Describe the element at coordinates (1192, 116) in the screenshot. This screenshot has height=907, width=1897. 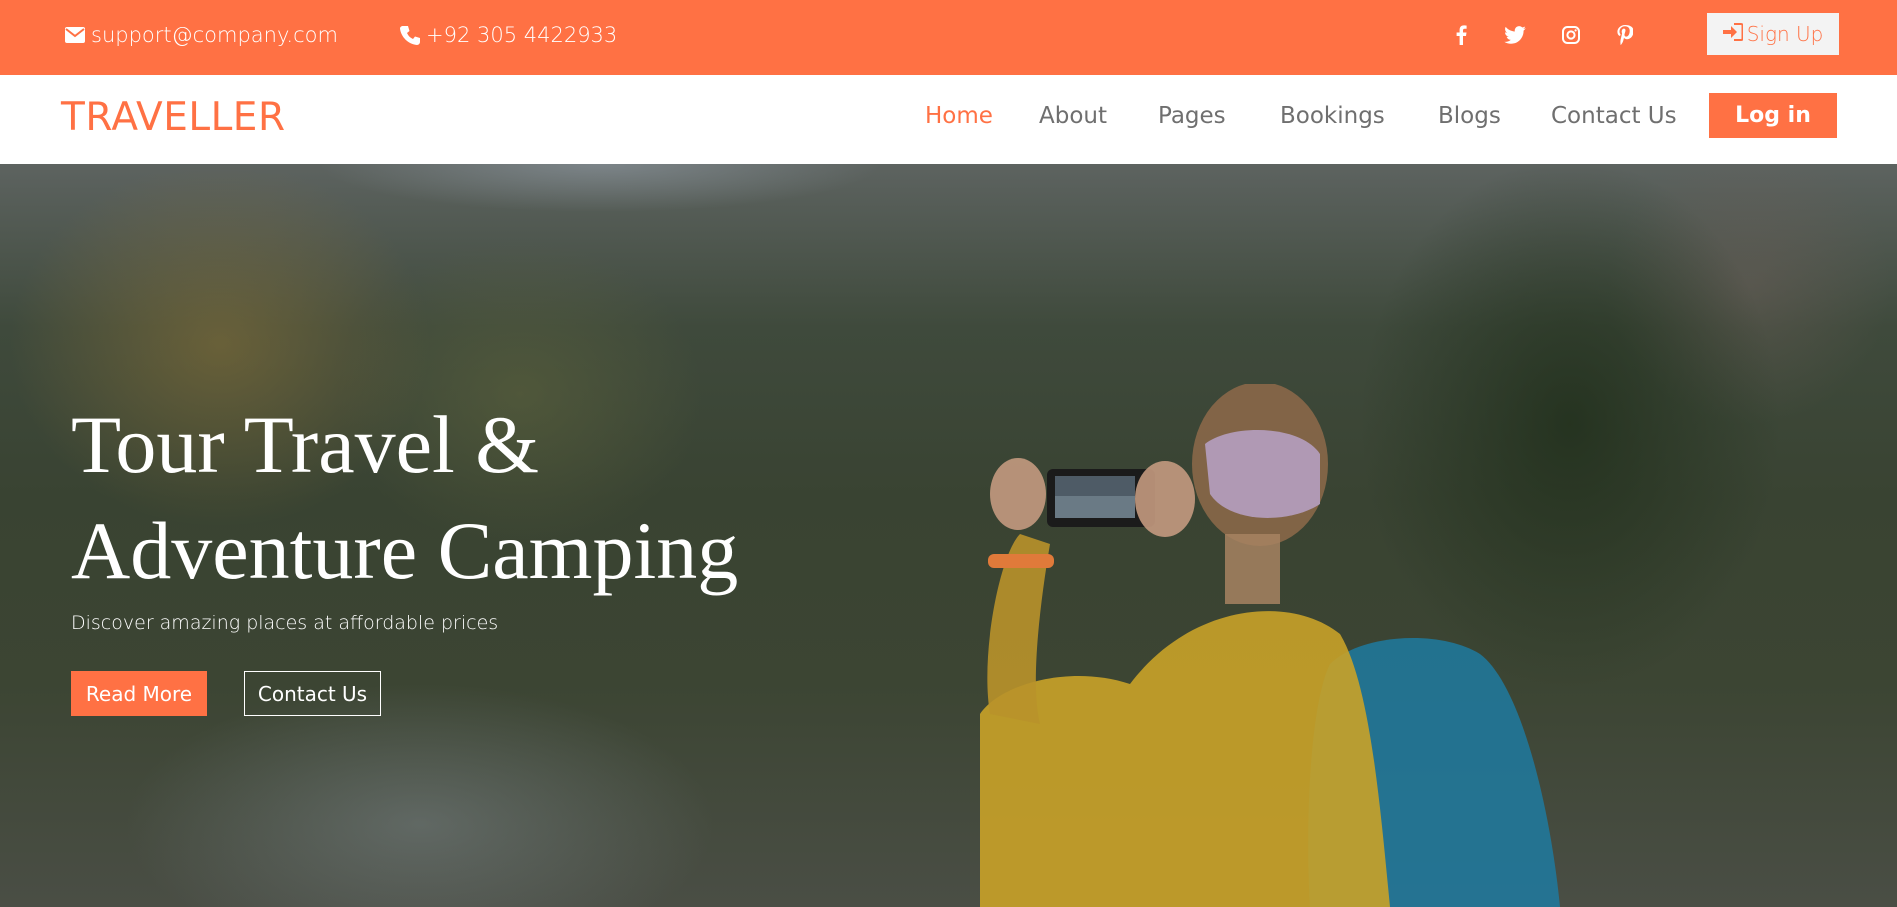
I see `nav-link-pages: Pages` at that location.